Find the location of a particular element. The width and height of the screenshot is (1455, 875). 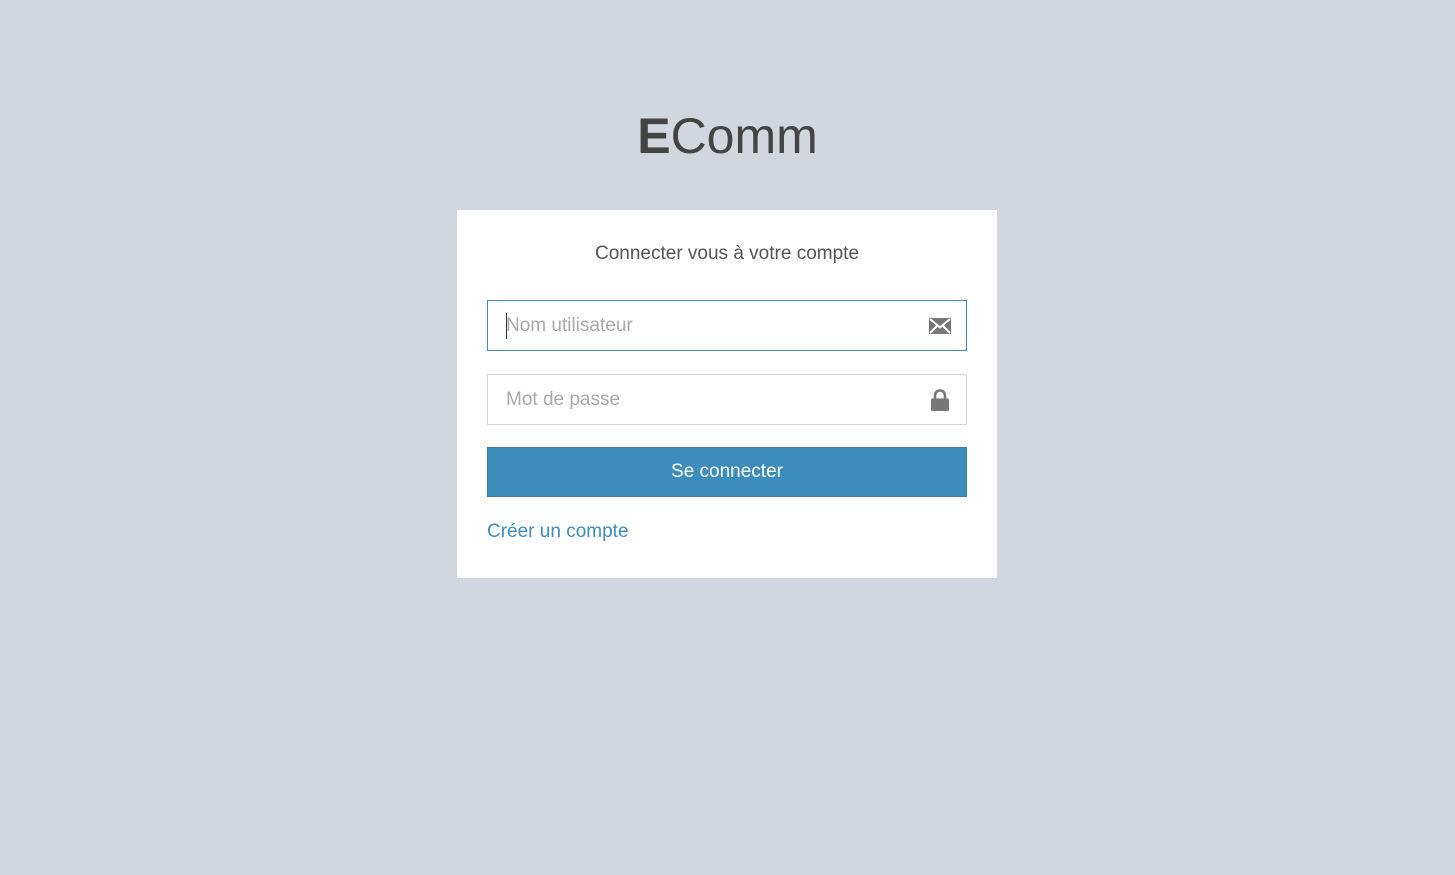

text-caret is located at coordinates (506, 326).